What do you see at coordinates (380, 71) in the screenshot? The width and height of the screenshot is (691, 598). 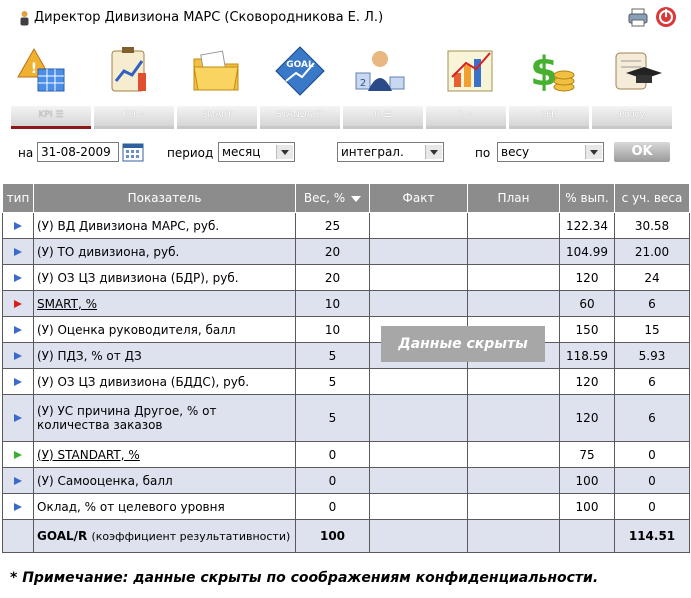 I see `r-team-icon: 2` at bounding box center [380, 71].